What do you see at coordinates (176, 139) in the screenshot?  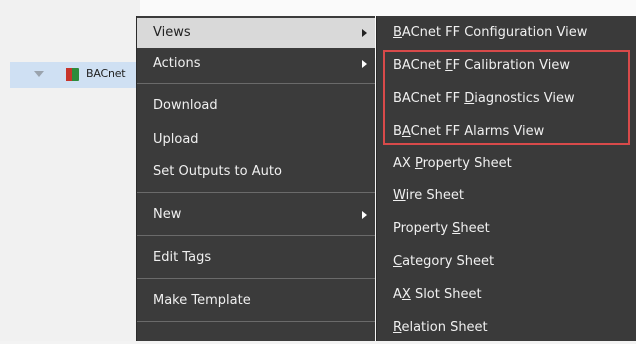 I see `menu-item-label: Upload` at bounding box center [176, 139].